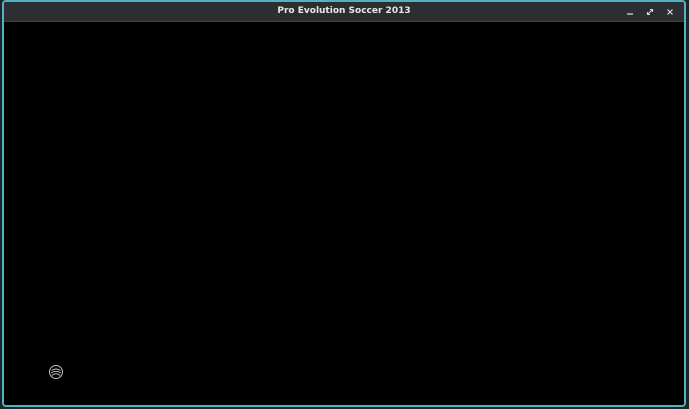 The height and width of the screenshot is (409, 689). I want to click on close-icon, so click(670, 11).